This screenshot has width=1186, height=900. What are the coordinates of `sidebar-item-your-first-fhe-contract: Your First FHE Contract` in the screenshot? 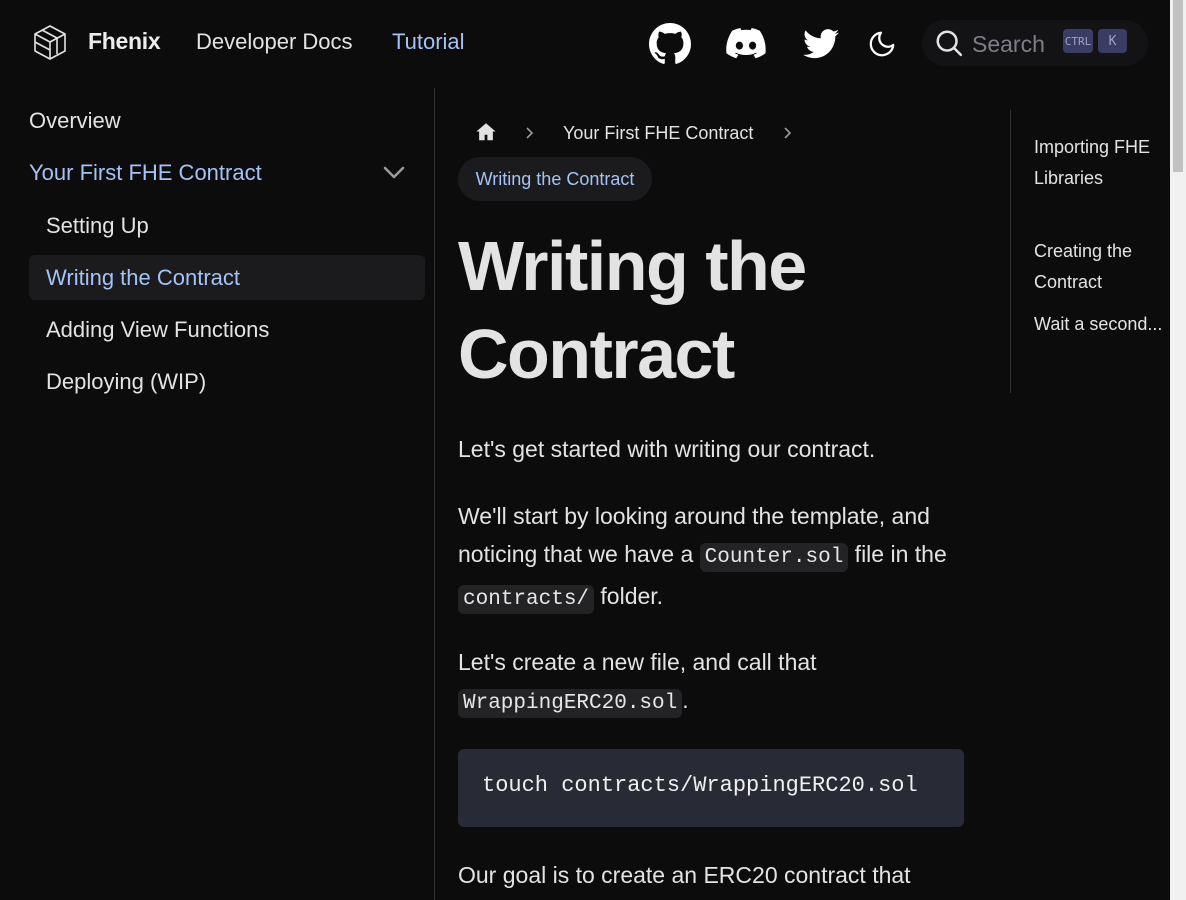 It's located at (145, 173).